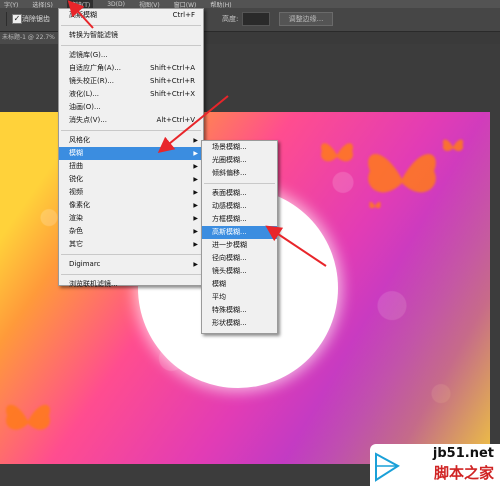 This screenshot has width=500, height=486. What do you see at coordinates (116, 4) in the screenshot?
I see `menubar-item: 3D(D)` at bounding box center [116, 4].